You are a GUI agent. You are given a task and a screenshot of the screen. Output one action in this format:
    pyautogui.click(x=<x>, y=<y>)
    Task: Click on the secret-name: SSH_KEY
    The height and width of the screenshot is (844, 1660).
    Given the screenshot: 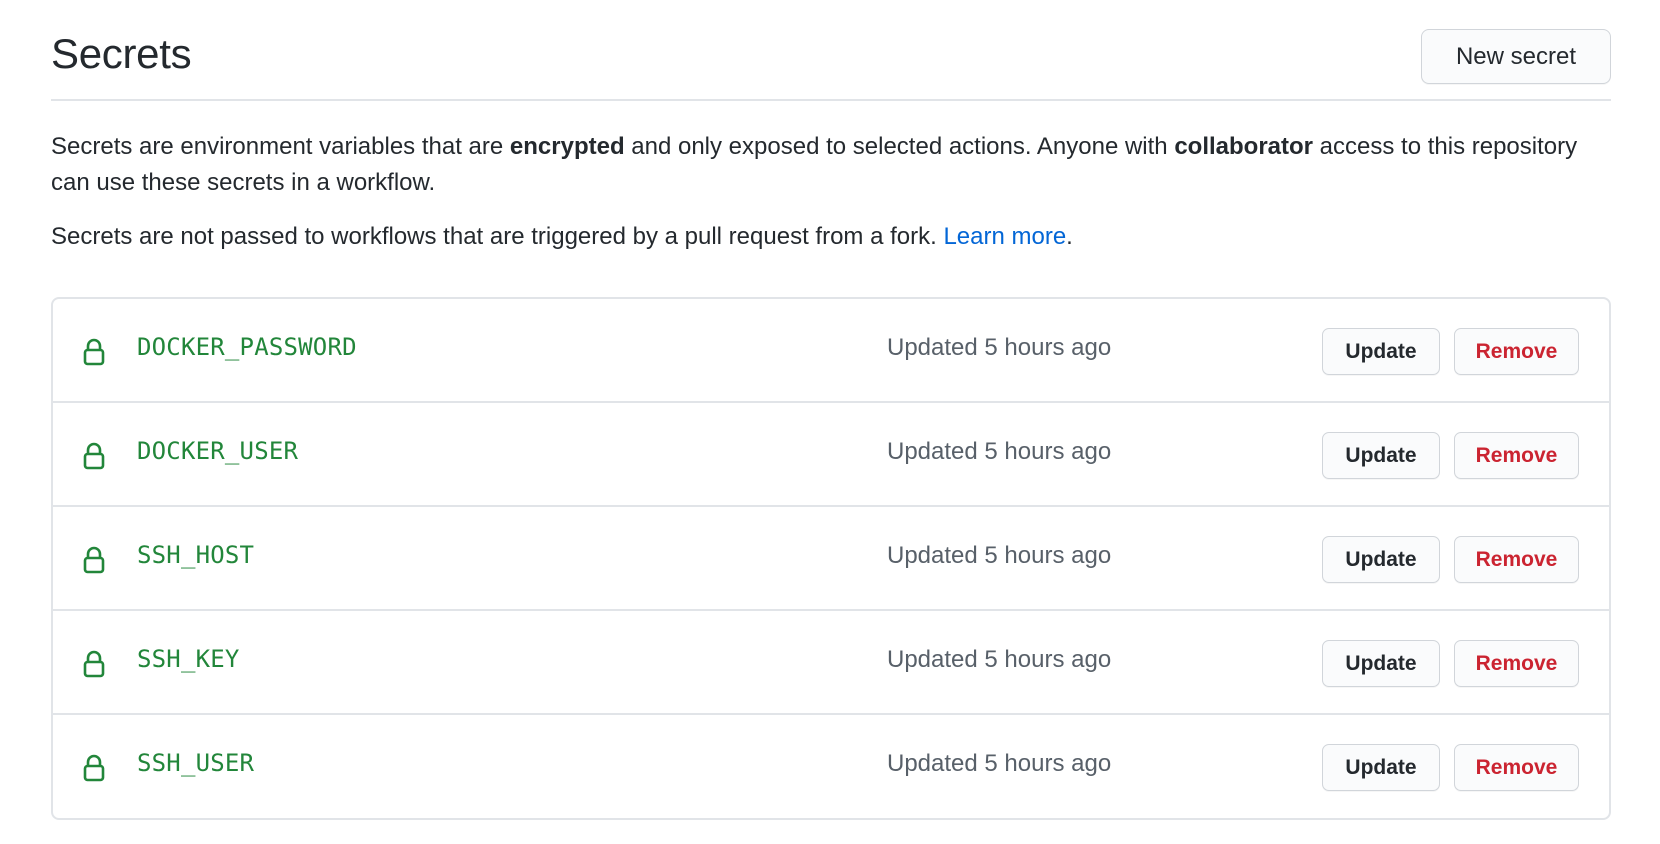 What is the action you would take?
    pyautogui.click(x=188, y=659)
    